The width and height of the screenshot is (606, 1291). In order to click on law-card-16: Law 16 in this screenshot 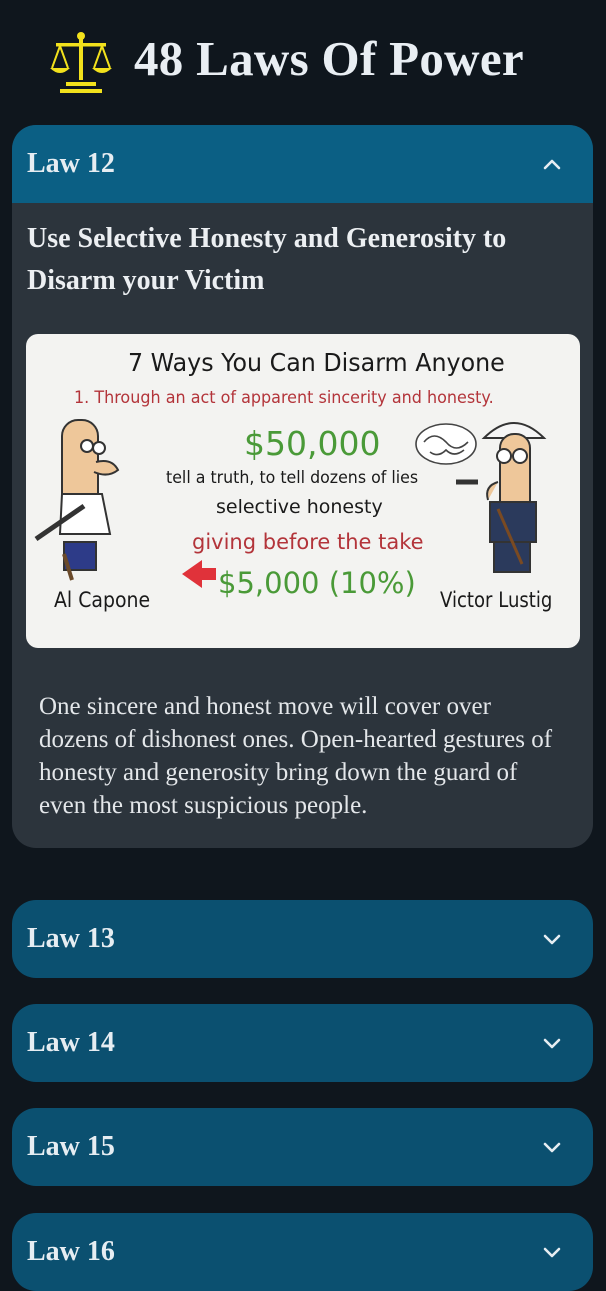, I will do `click(302, 1252)`.